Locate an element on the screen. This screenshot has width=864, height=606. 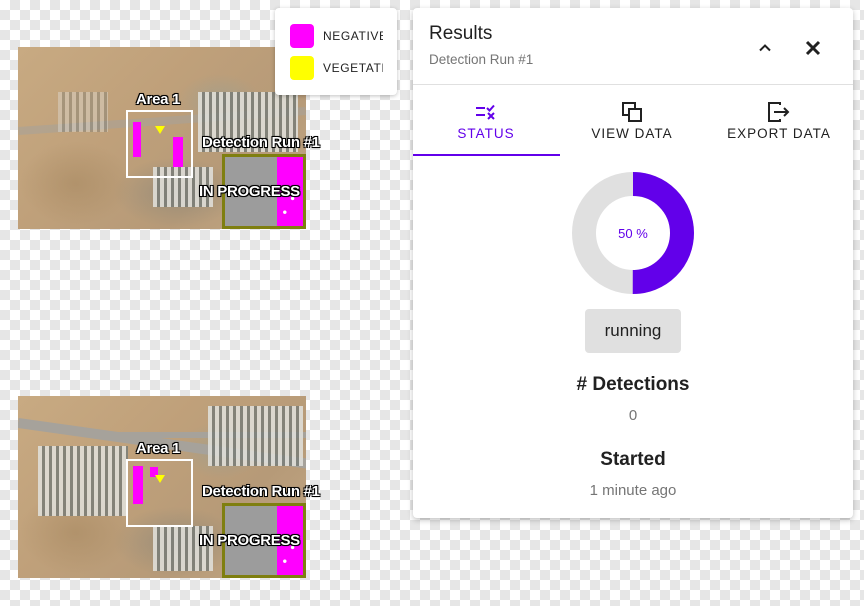
panel-subtitle: Detection Run #1 is located at coordinates (481, 59).